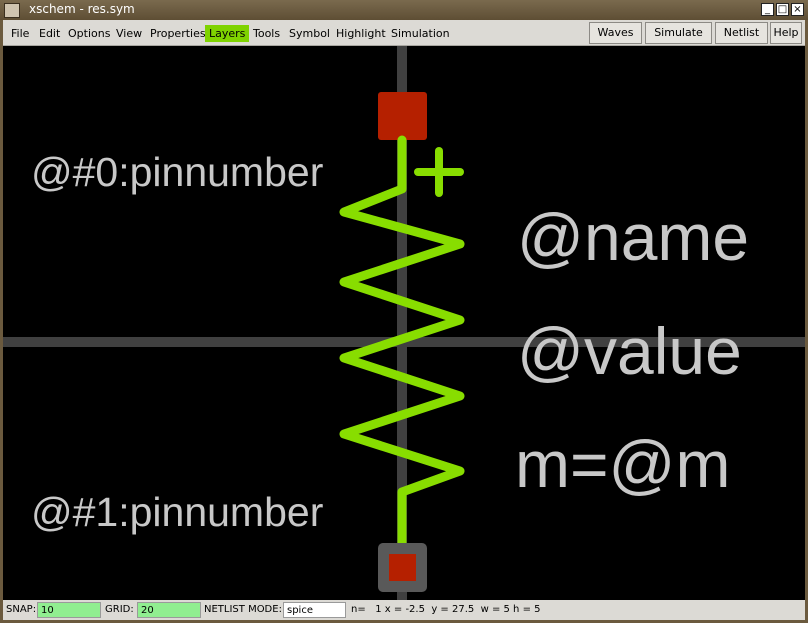  I want to click on app-icon, so click(12, 10).